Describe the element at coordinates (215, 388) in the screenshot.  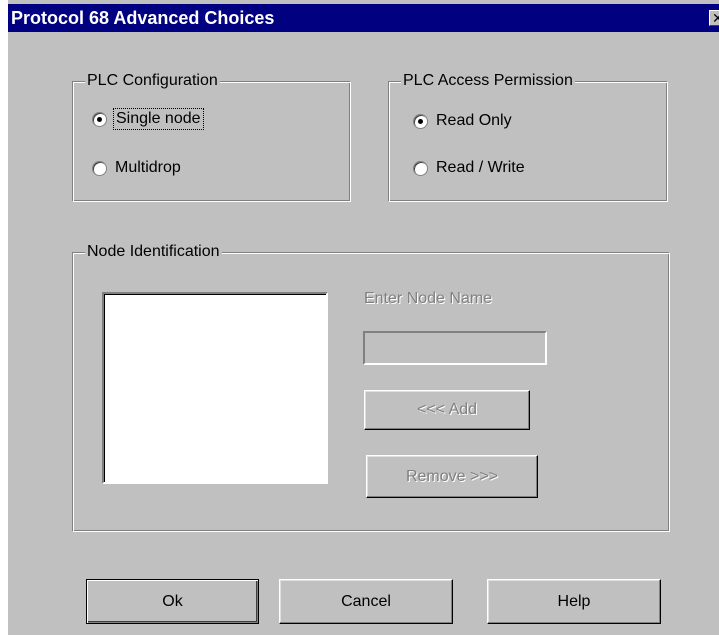
I see `node-list-box` at that location.